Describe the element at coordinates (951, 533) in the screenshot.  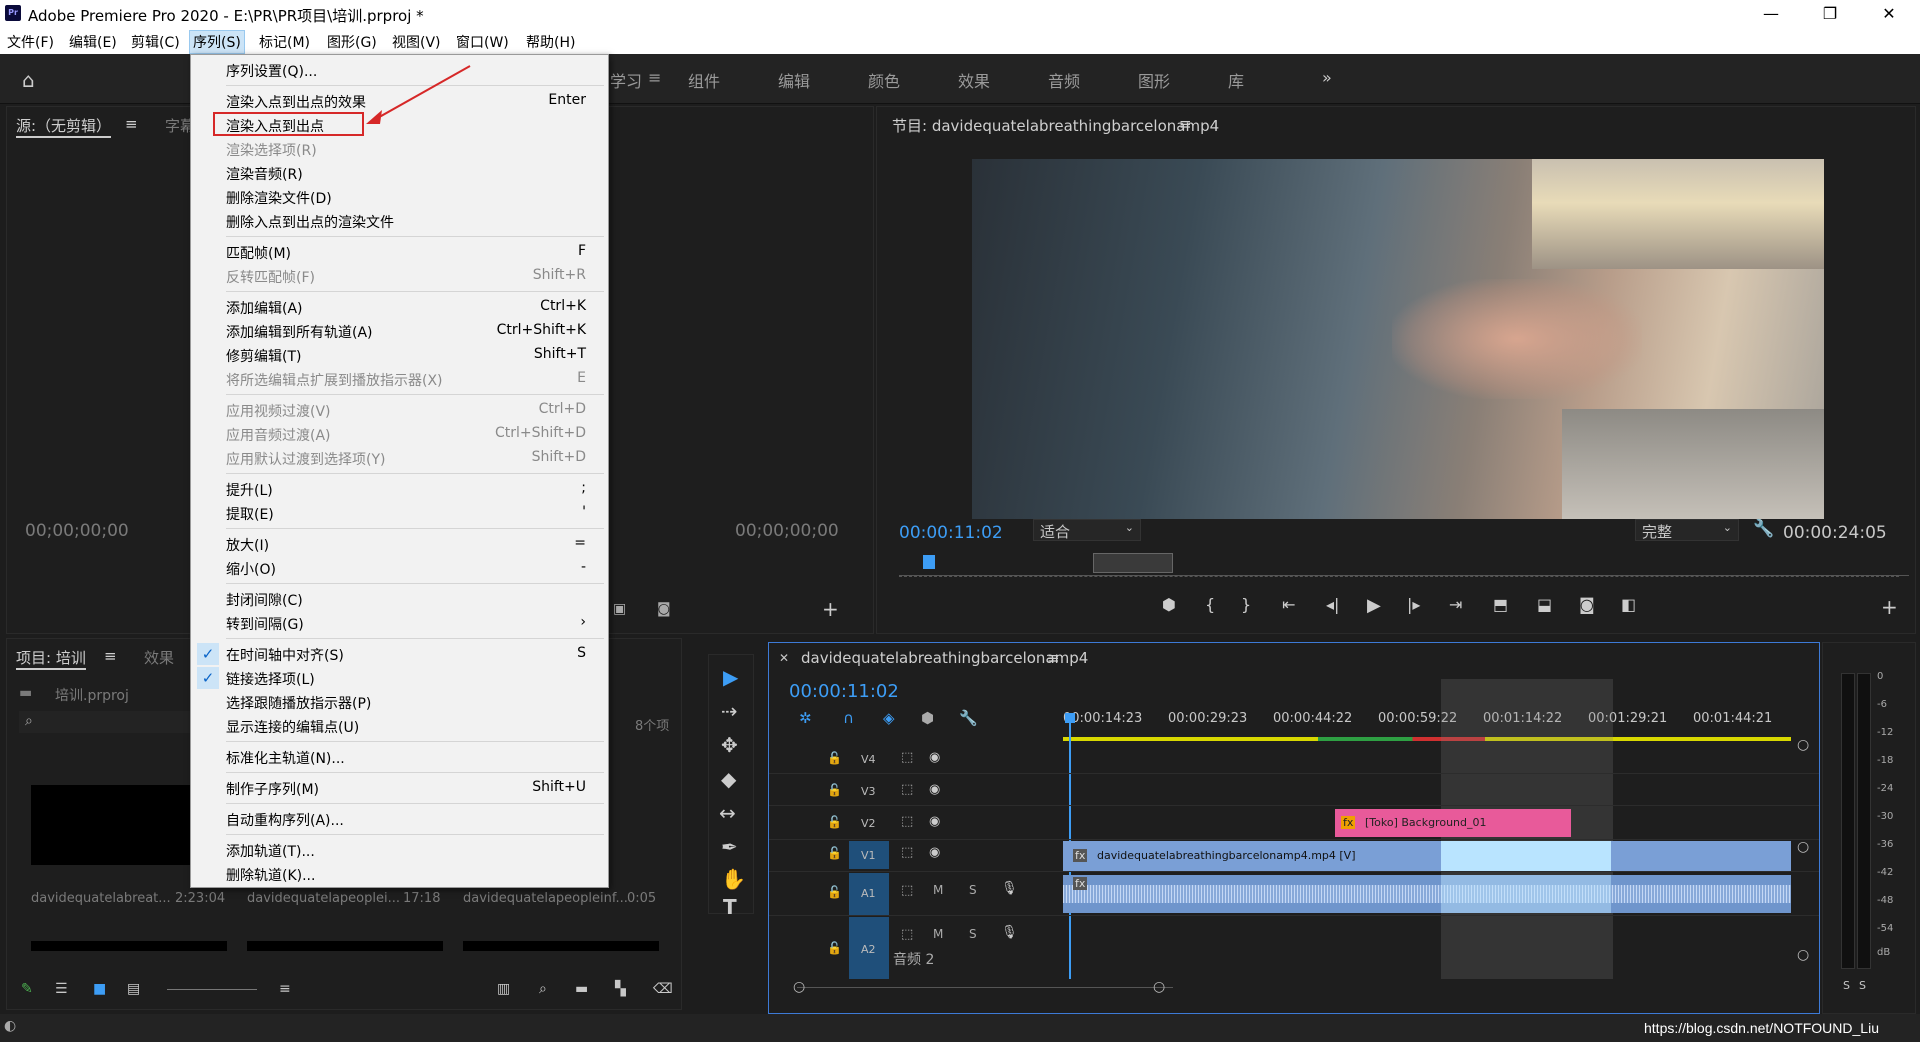
I see `program-current-timecode: 00:00:11:02` at that location.